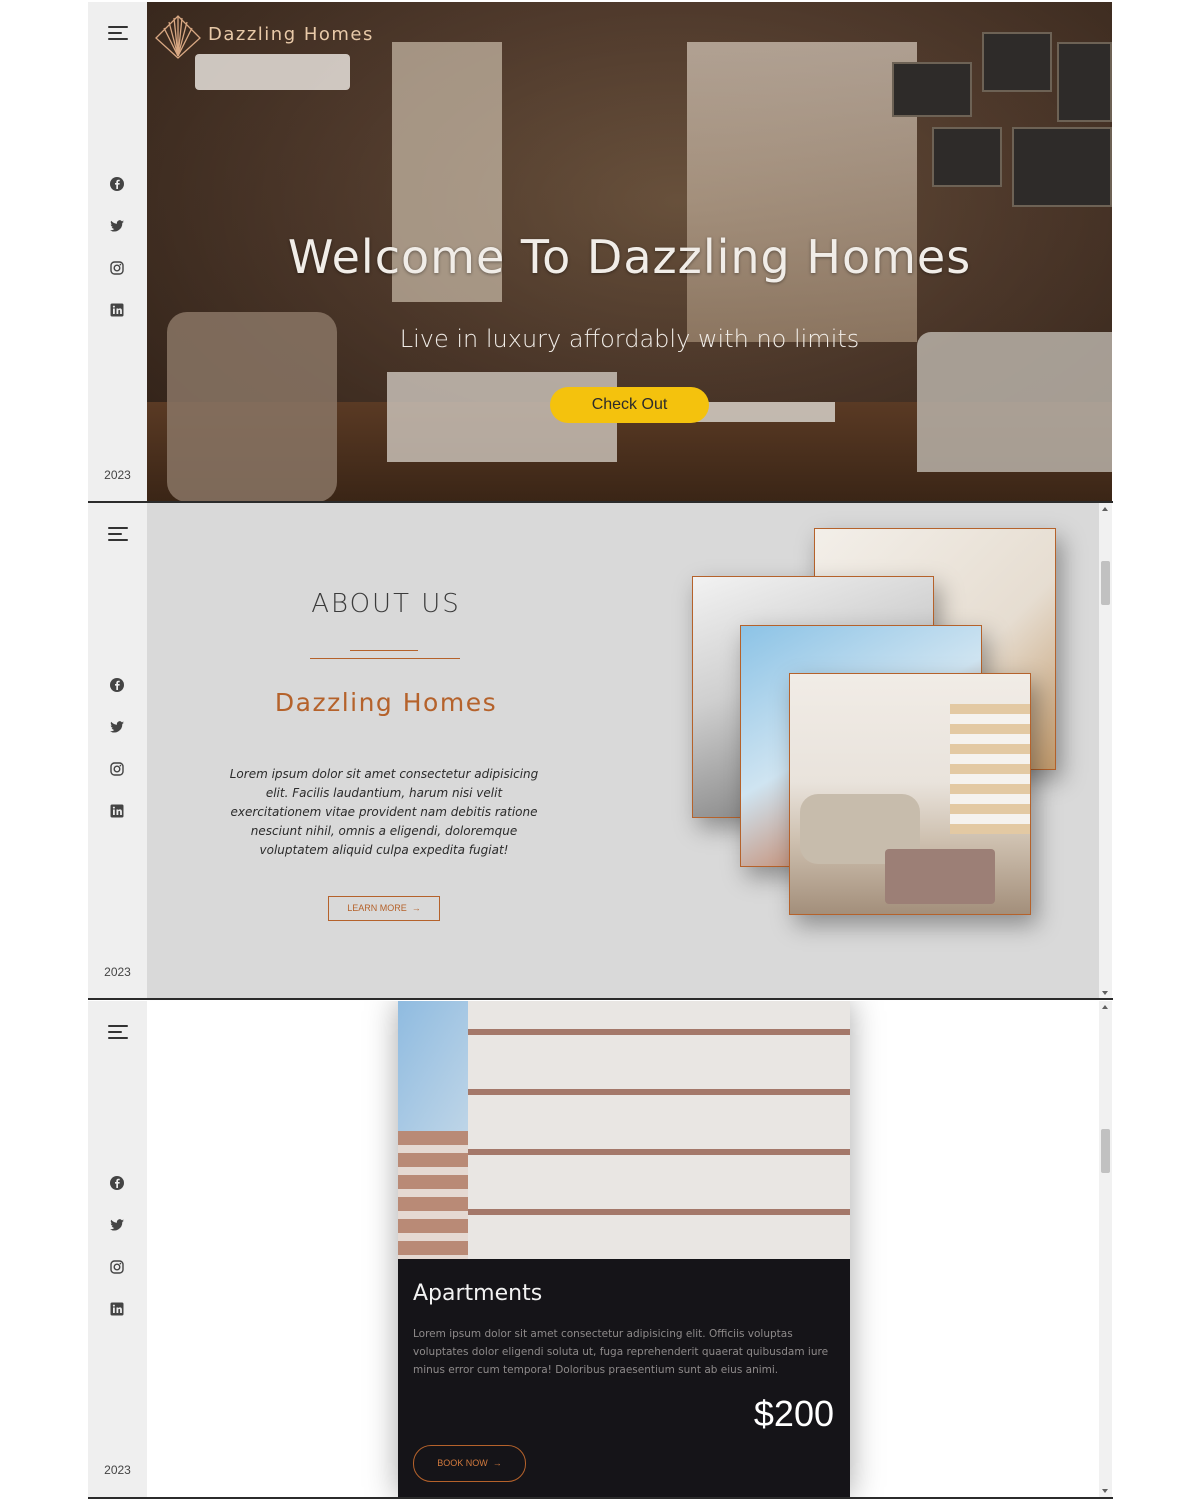  Describe the element at coordinates (478, 1293) in the screenshot. I see `card-title: Apartments` at that location.